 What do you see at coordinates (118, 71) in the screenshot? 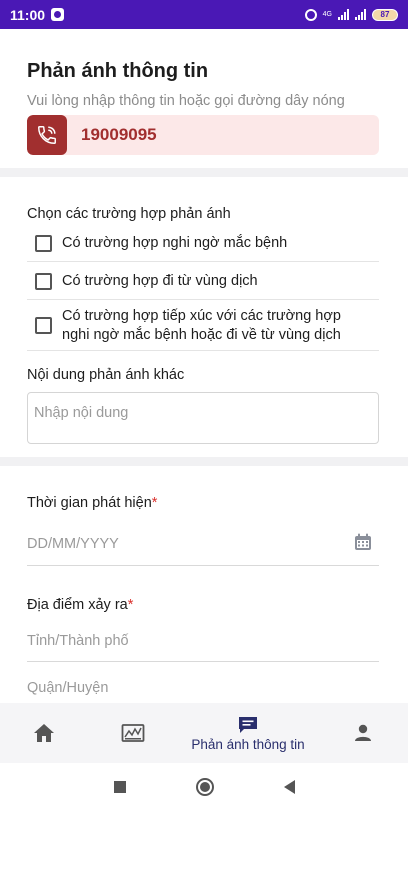
I see `page-title: Phản ánh thông tin` at bounding box center [118, 71].